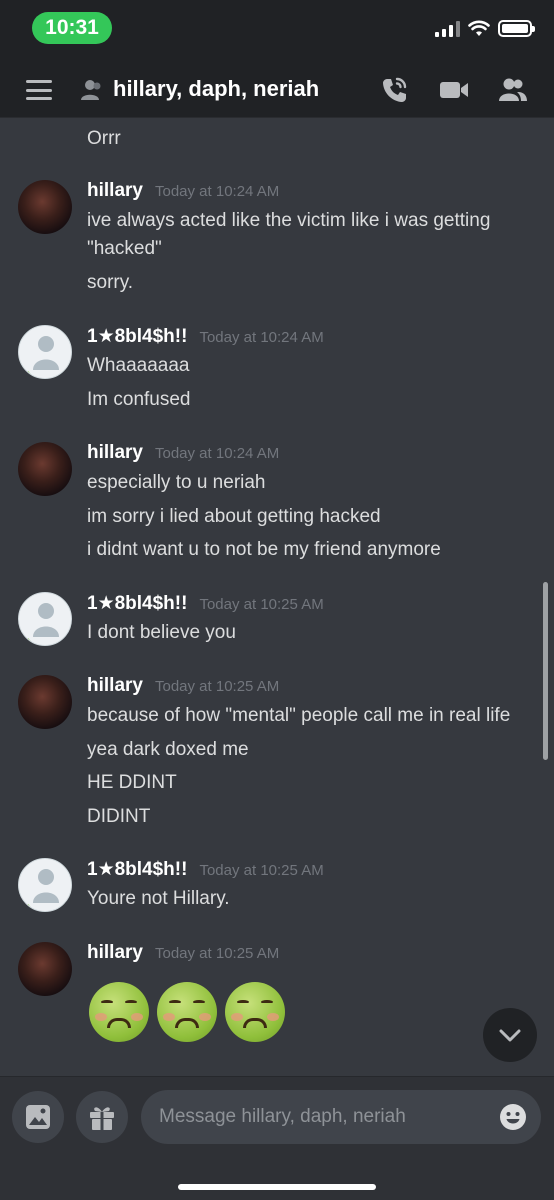  Describe the element at coordinates (545, 671) in the screenshot. I see `scrollbar` at that location.